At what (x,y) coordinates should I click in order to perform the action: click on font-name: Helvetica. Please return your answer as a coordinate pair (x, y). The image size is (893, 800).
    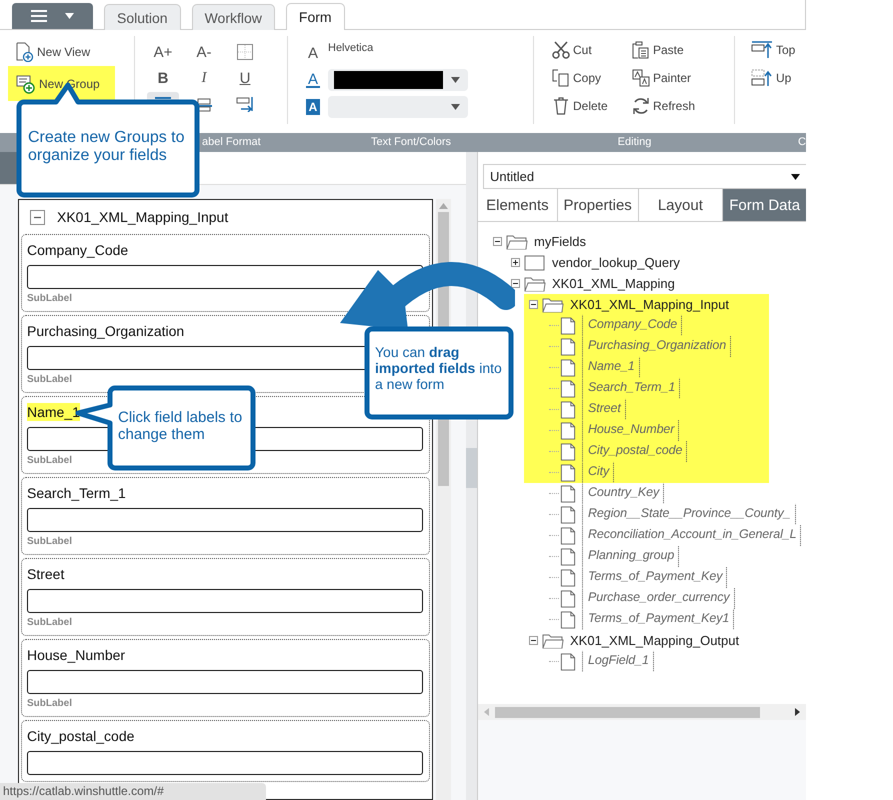
    Looking at the image, I should click on (351, 48).